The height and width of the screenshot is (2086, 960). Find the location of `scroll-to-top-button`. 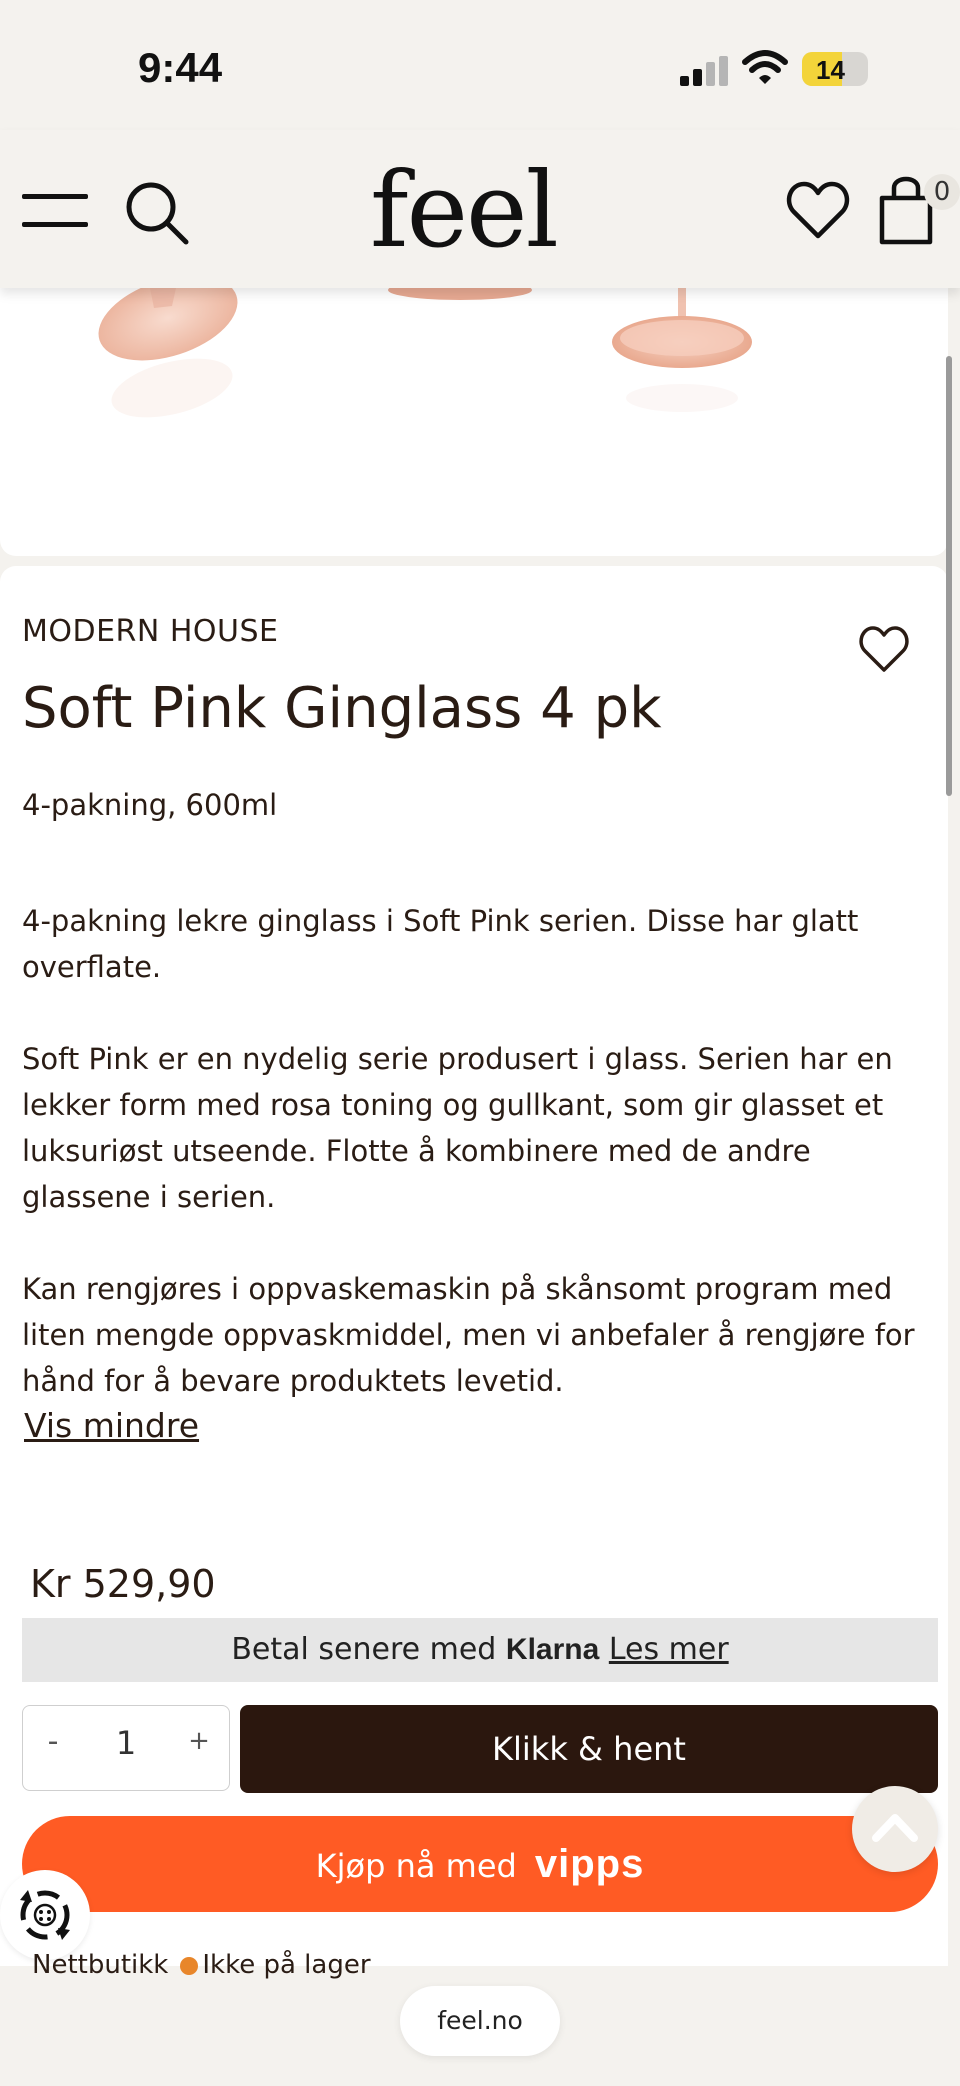

scroll-to-top-button is located at coordinates (895, 1829).